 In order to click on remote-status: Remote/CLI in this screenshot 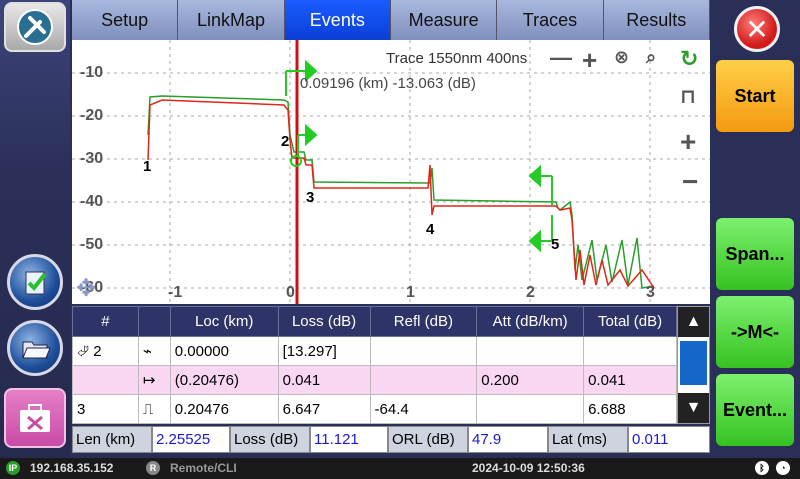, I will do `click(203, 468)`.